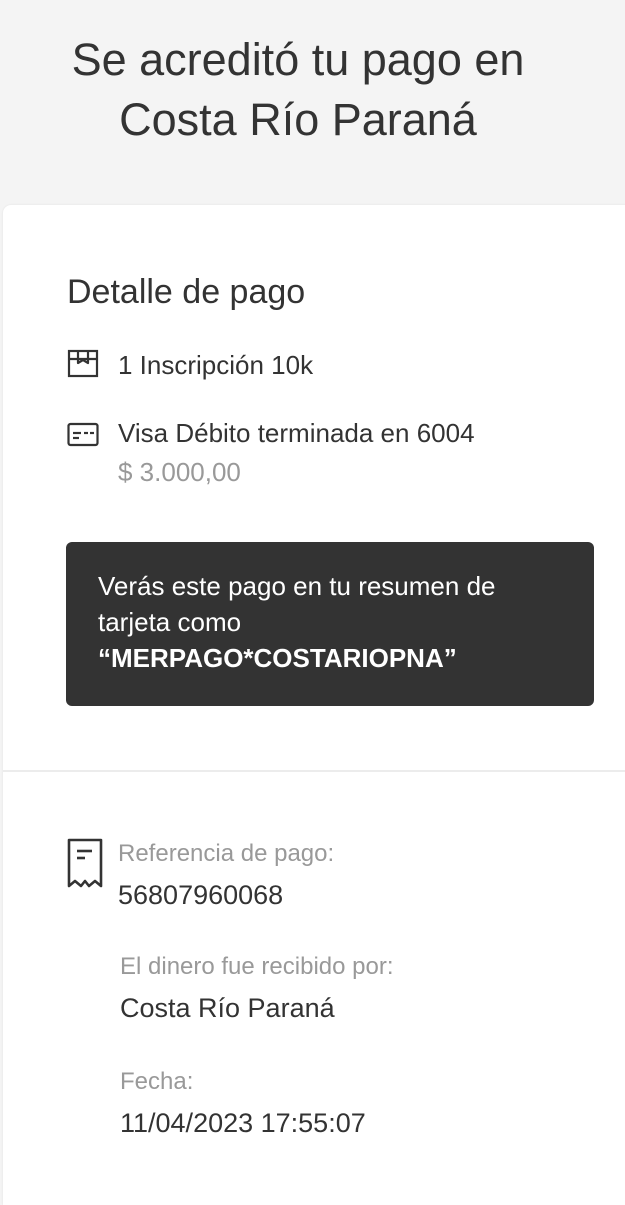 The width and height of the screenshot is (625, 1205). What do you see at coordinates (227, 1008) in the screenshot?
I see `receiver-value: Costa Río Paraná` at bounding box center [227, 1008].